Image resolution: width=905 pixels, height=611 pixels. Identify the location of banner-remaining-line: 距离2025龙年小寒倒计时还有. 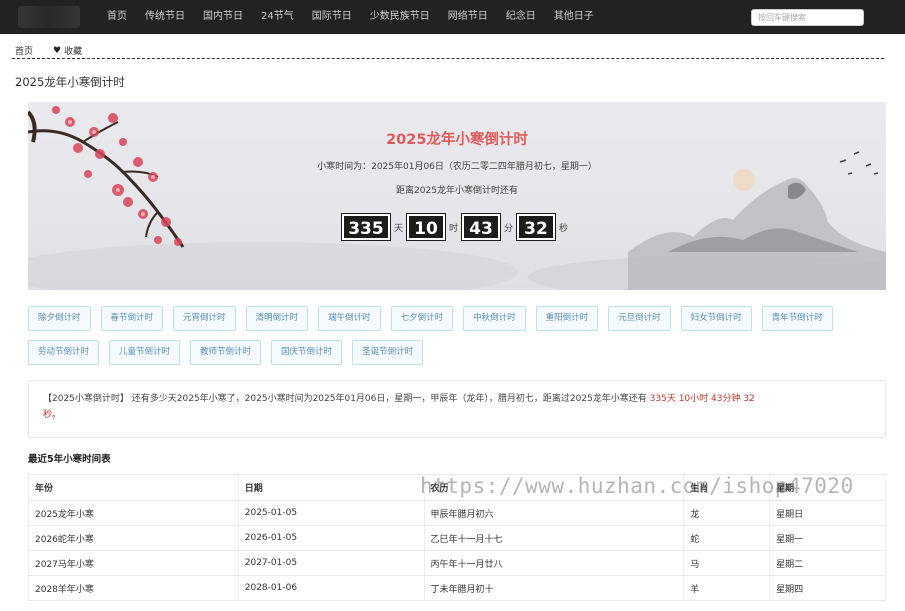
(457, 191).